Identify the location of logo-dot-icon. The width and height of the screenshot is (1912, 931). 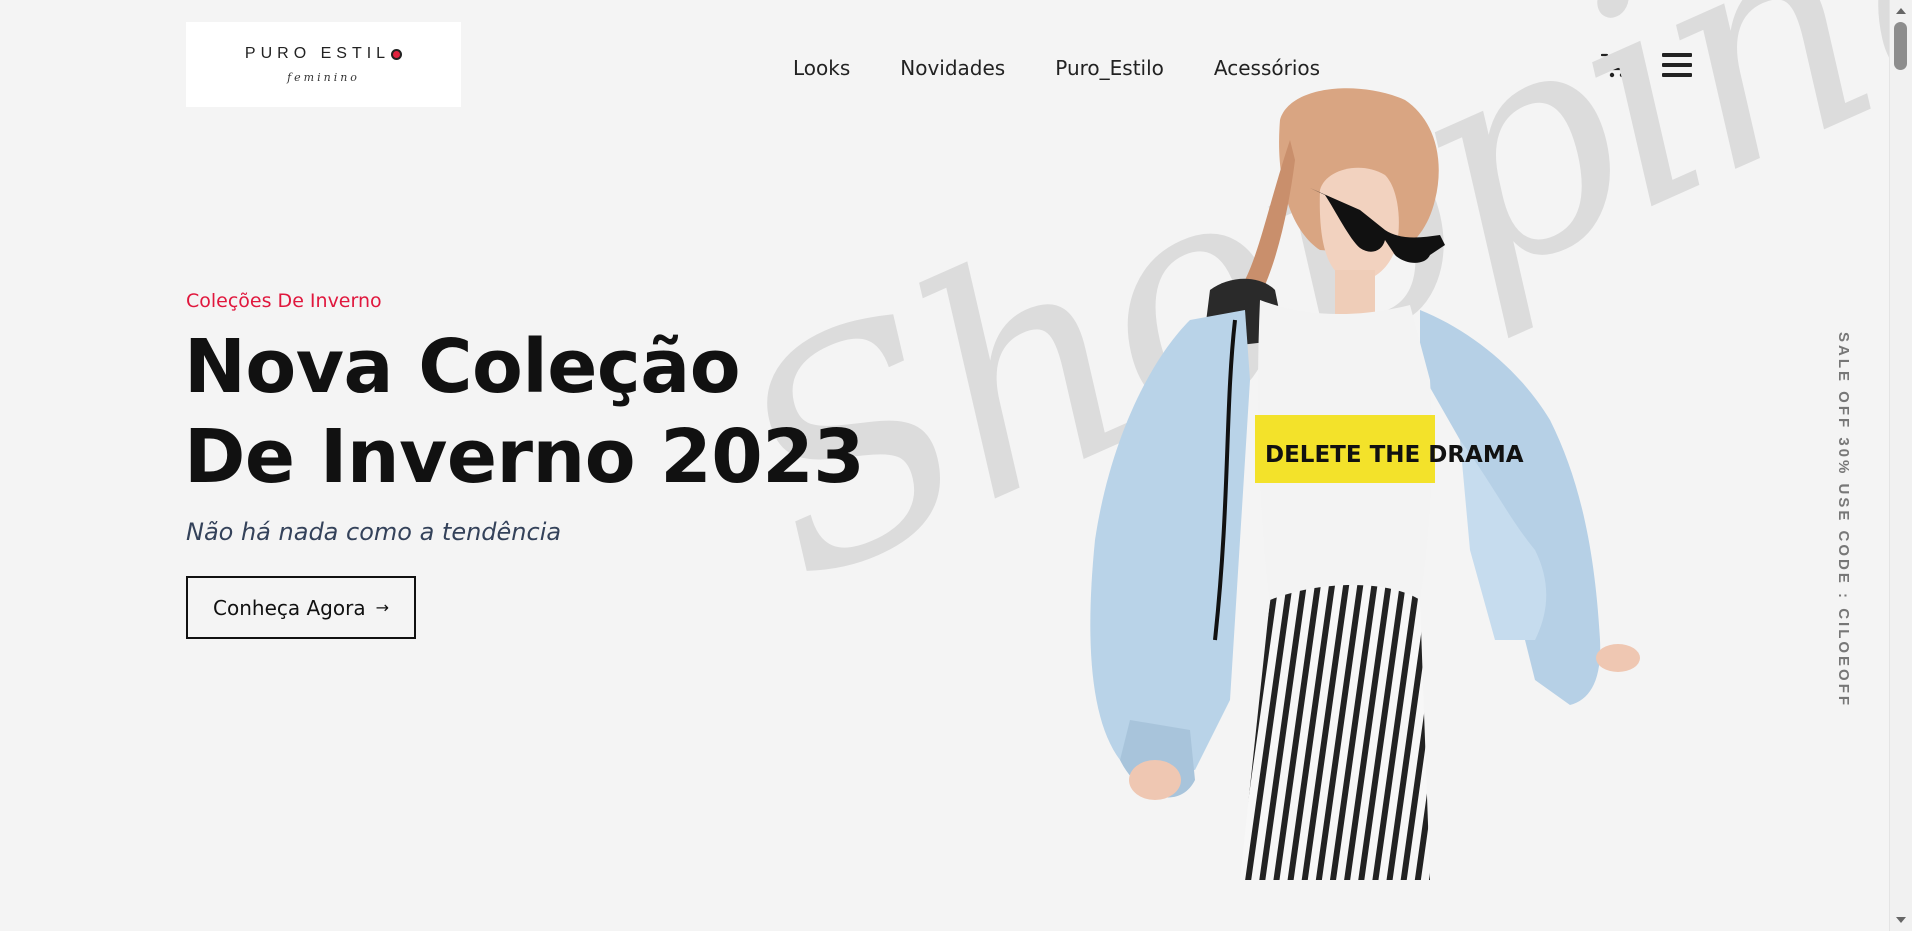
(397, 54).